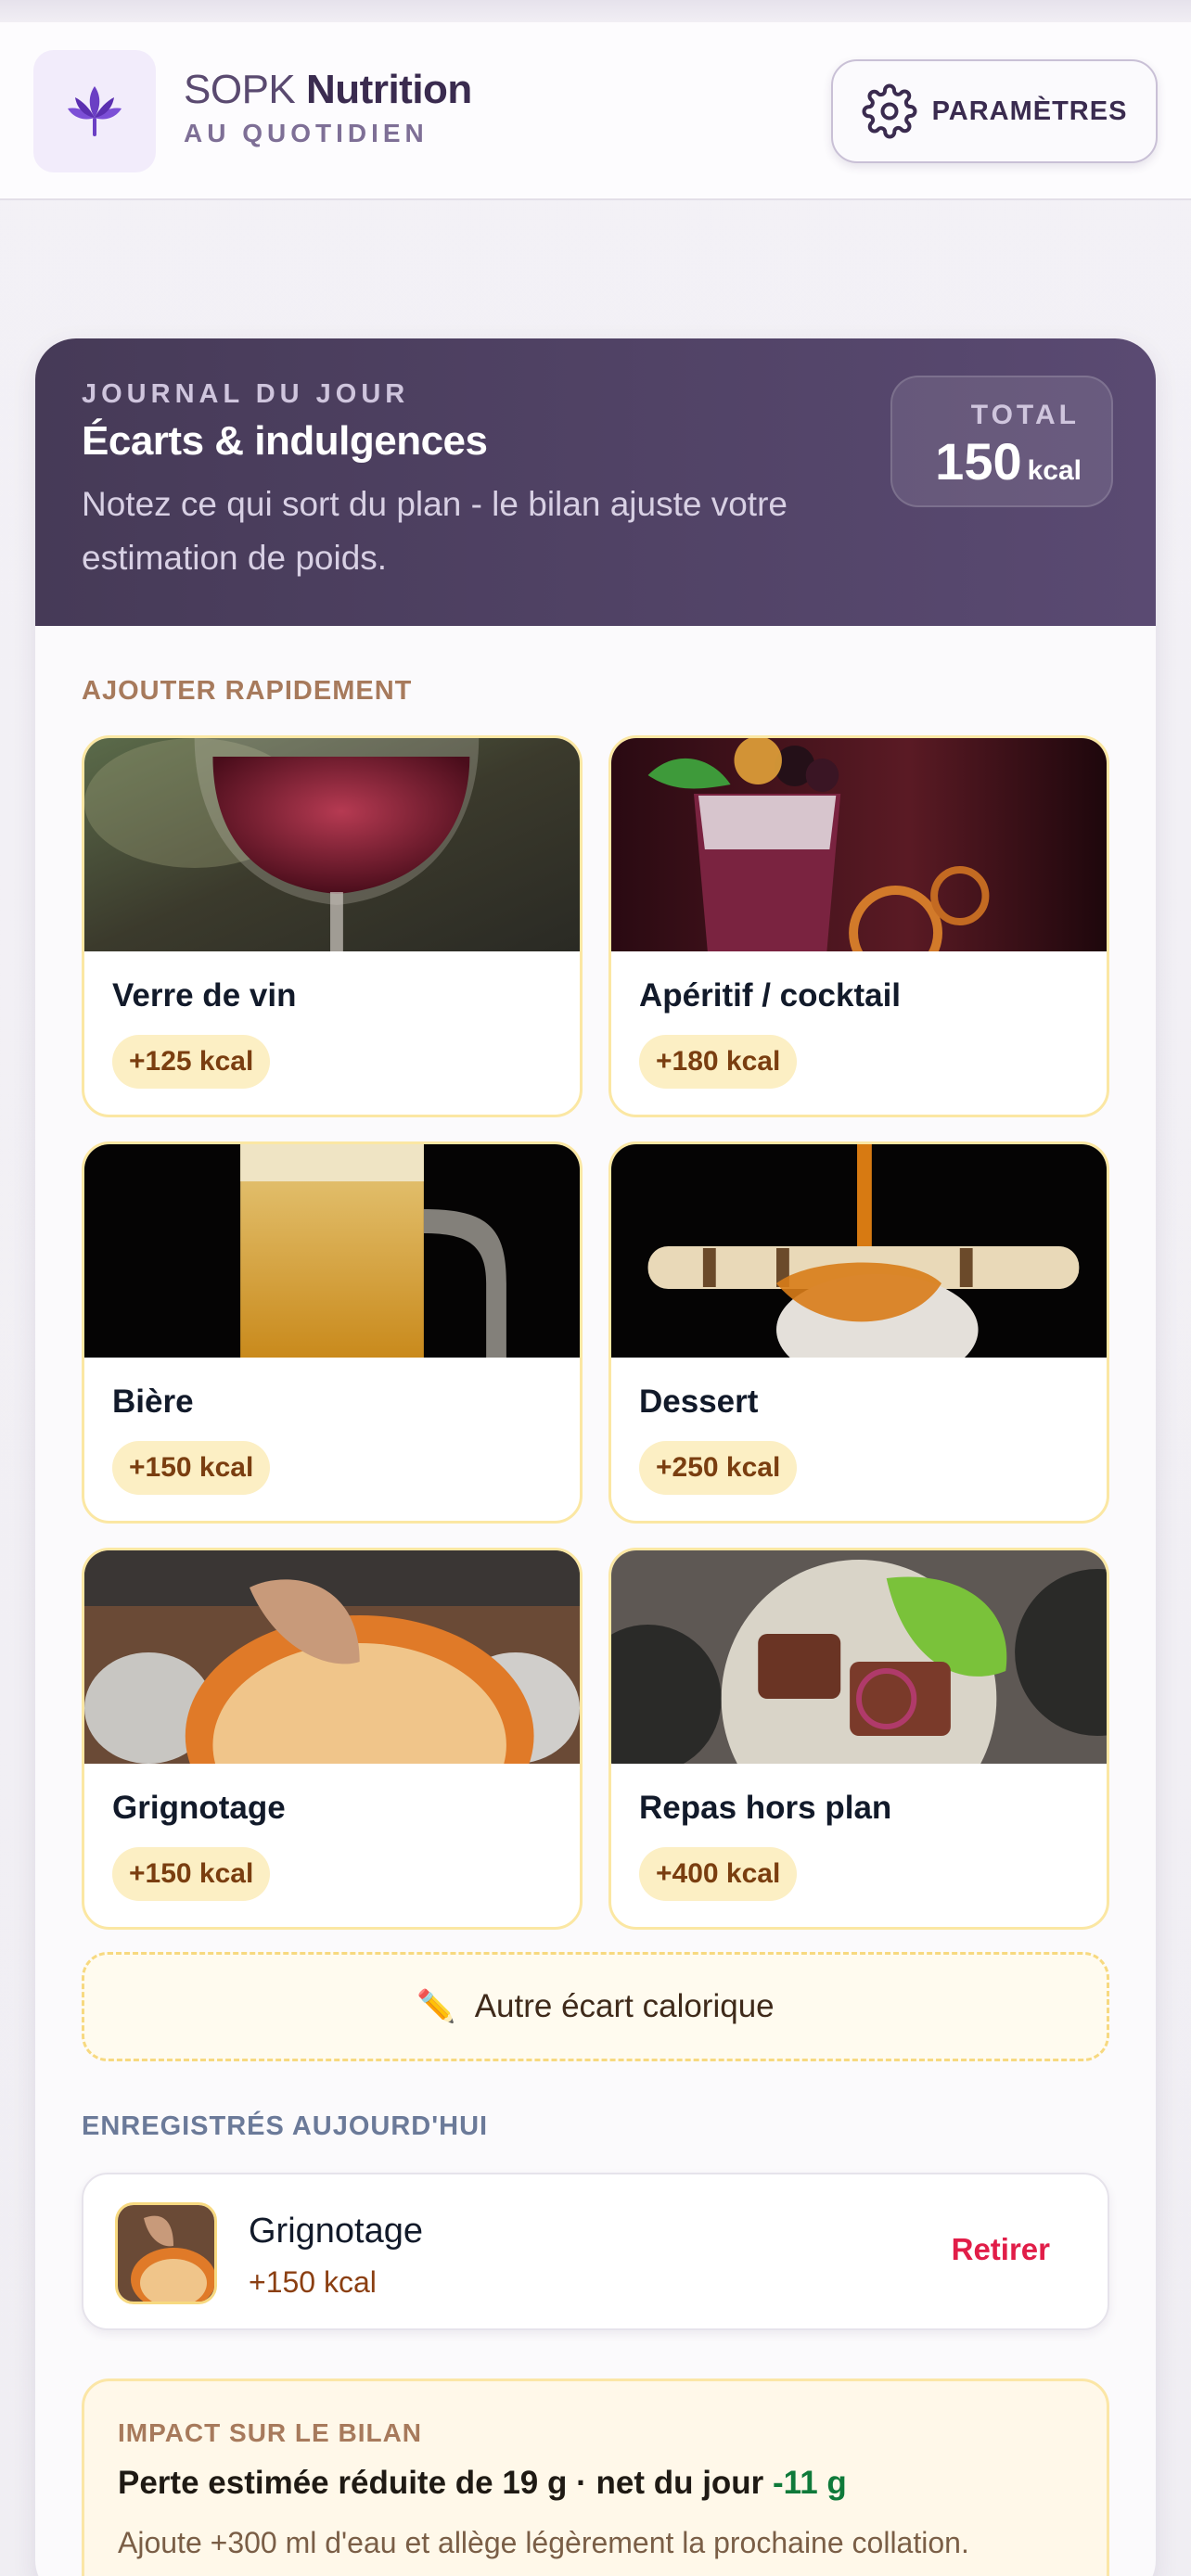 This screenshot has height=2576, width=1191. What do you see at coordinates (699, 1402) in the screenshot?
I see `tile-name: Dessert` at bounding box center [699, 1402].